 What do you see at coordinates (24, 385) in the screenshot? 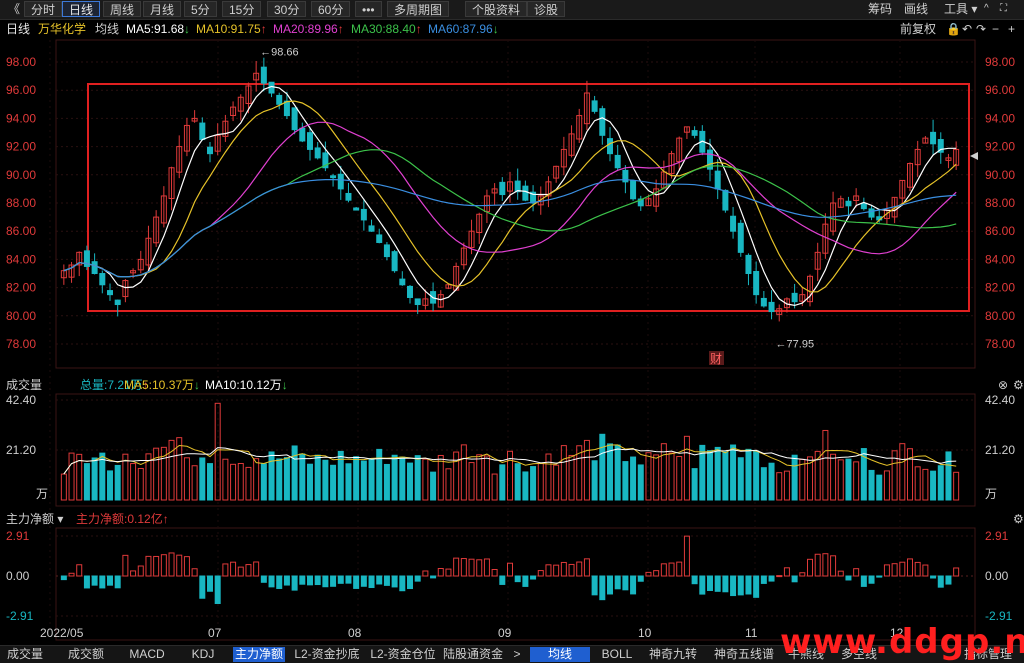
I see `volume-panel-title: 成交量` at bounding box center [24, 385].